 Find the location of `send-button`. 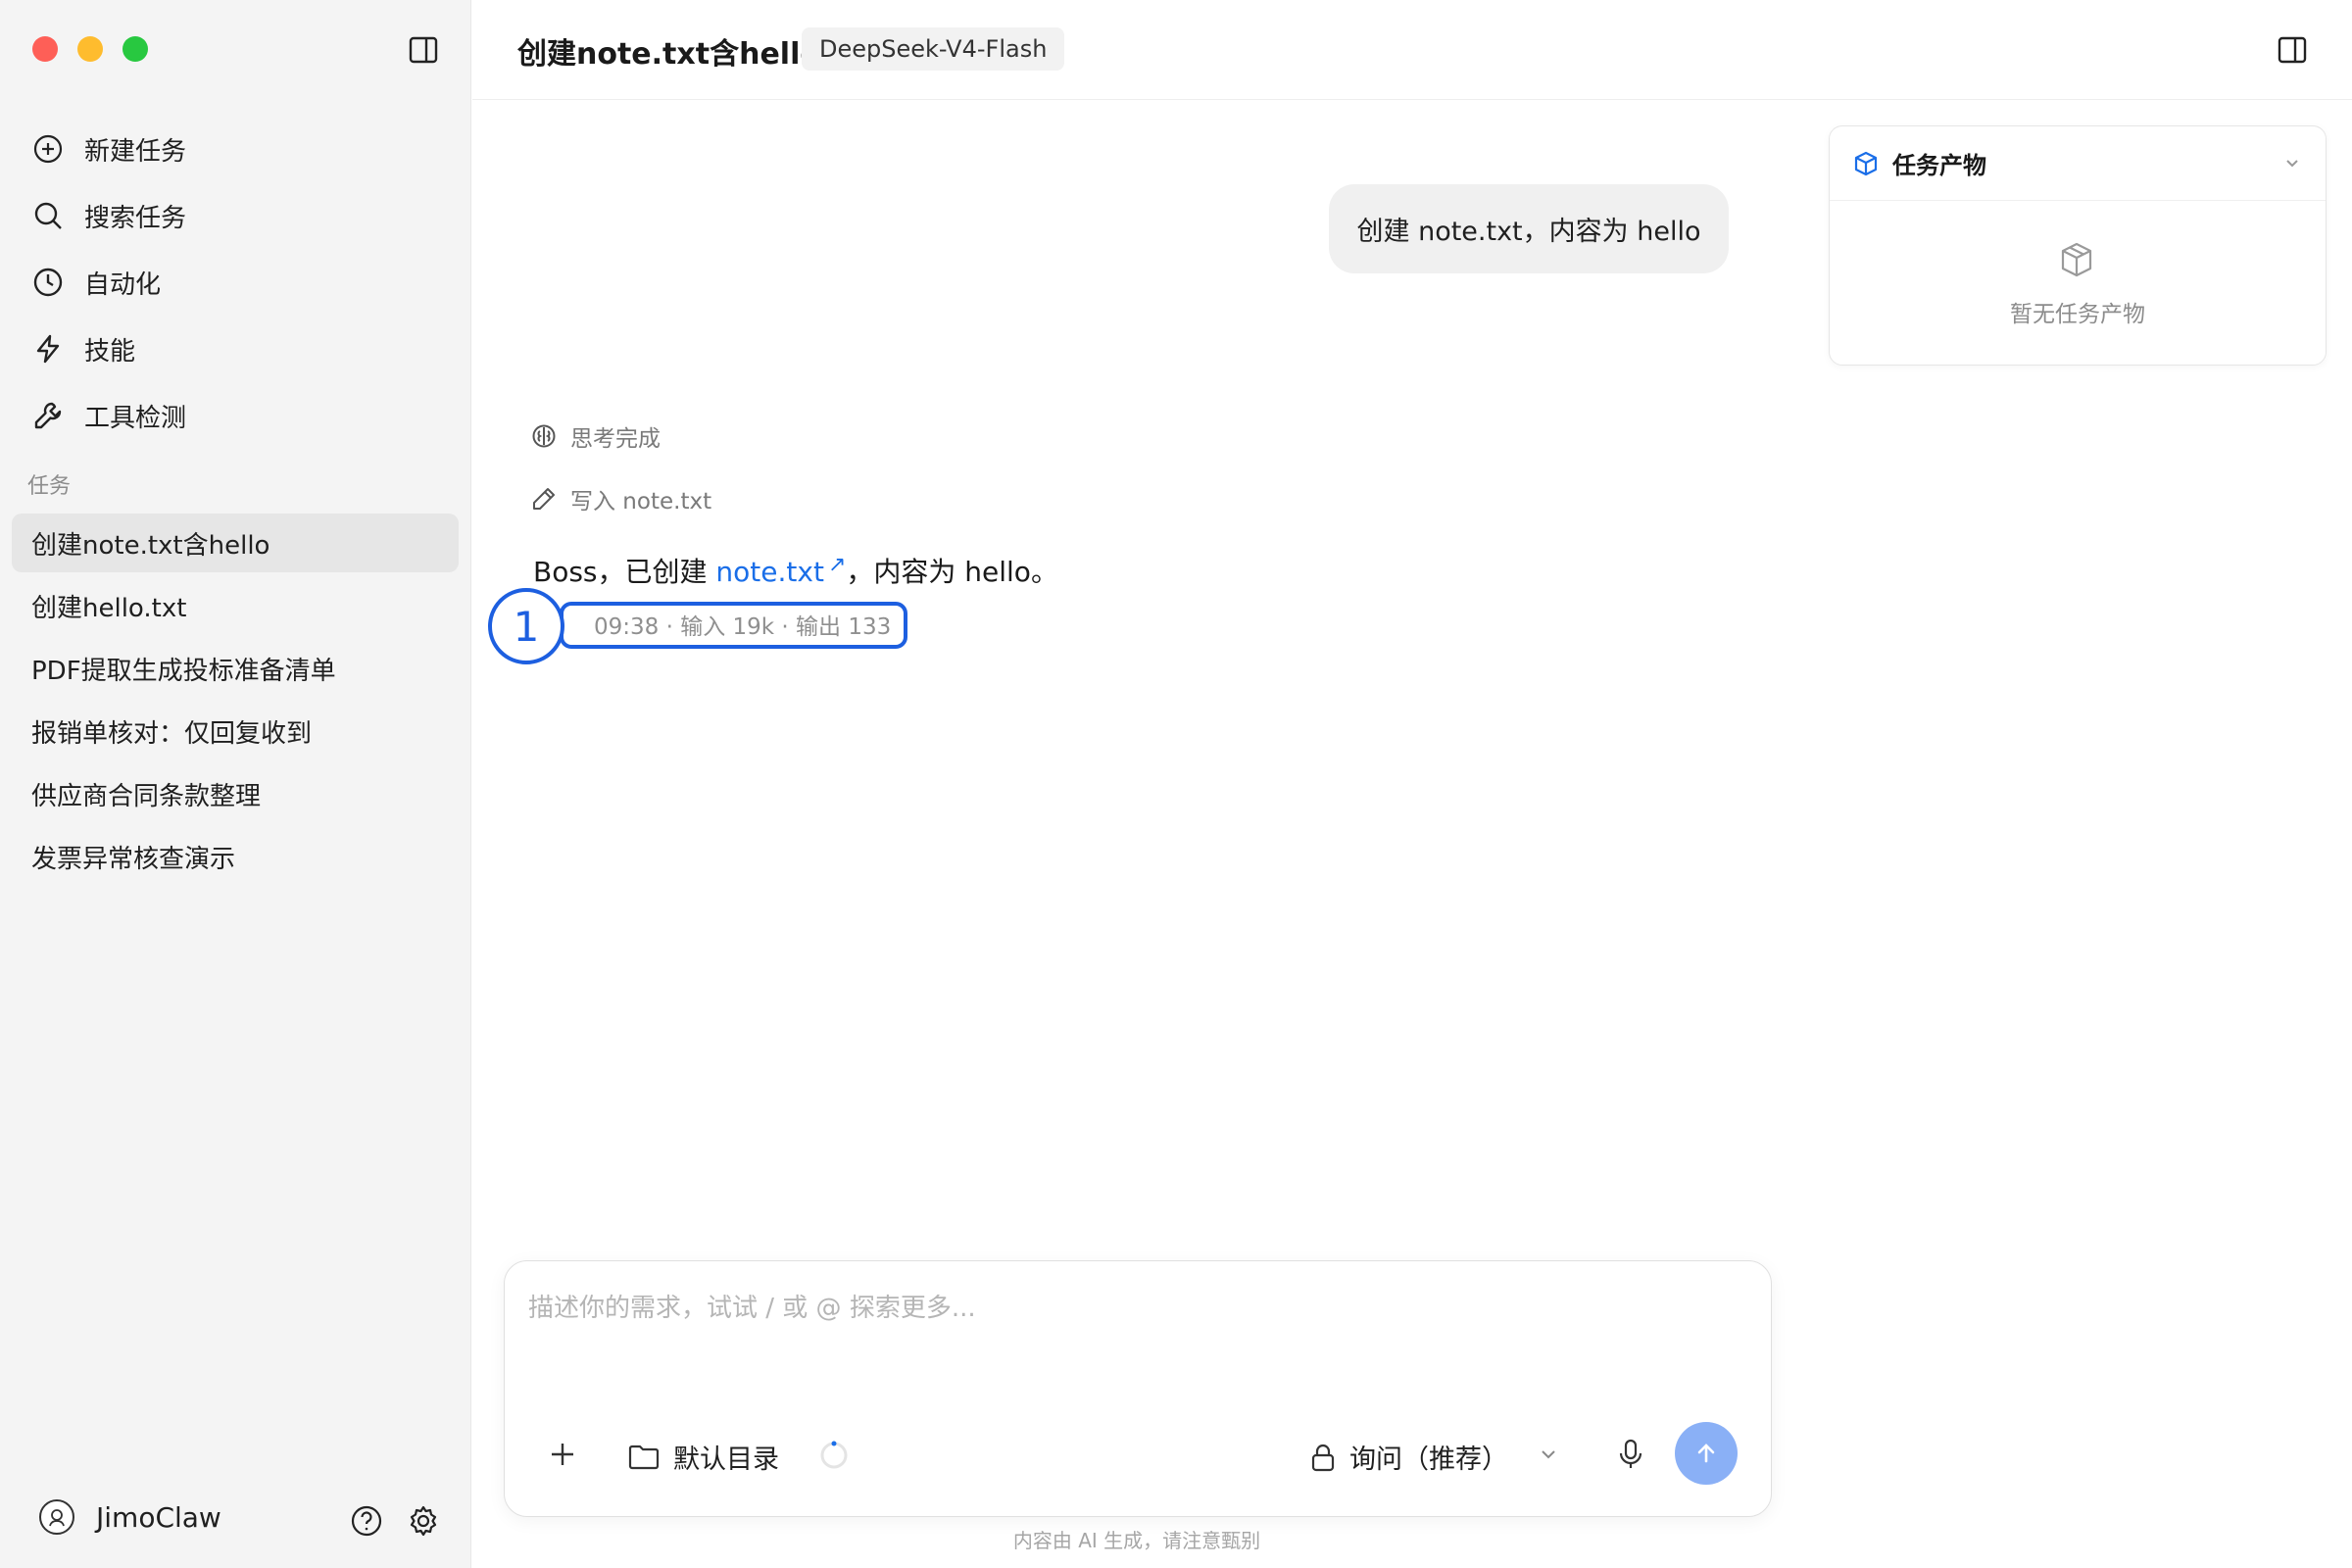

send-button is located at coordinates (1706, 1453).